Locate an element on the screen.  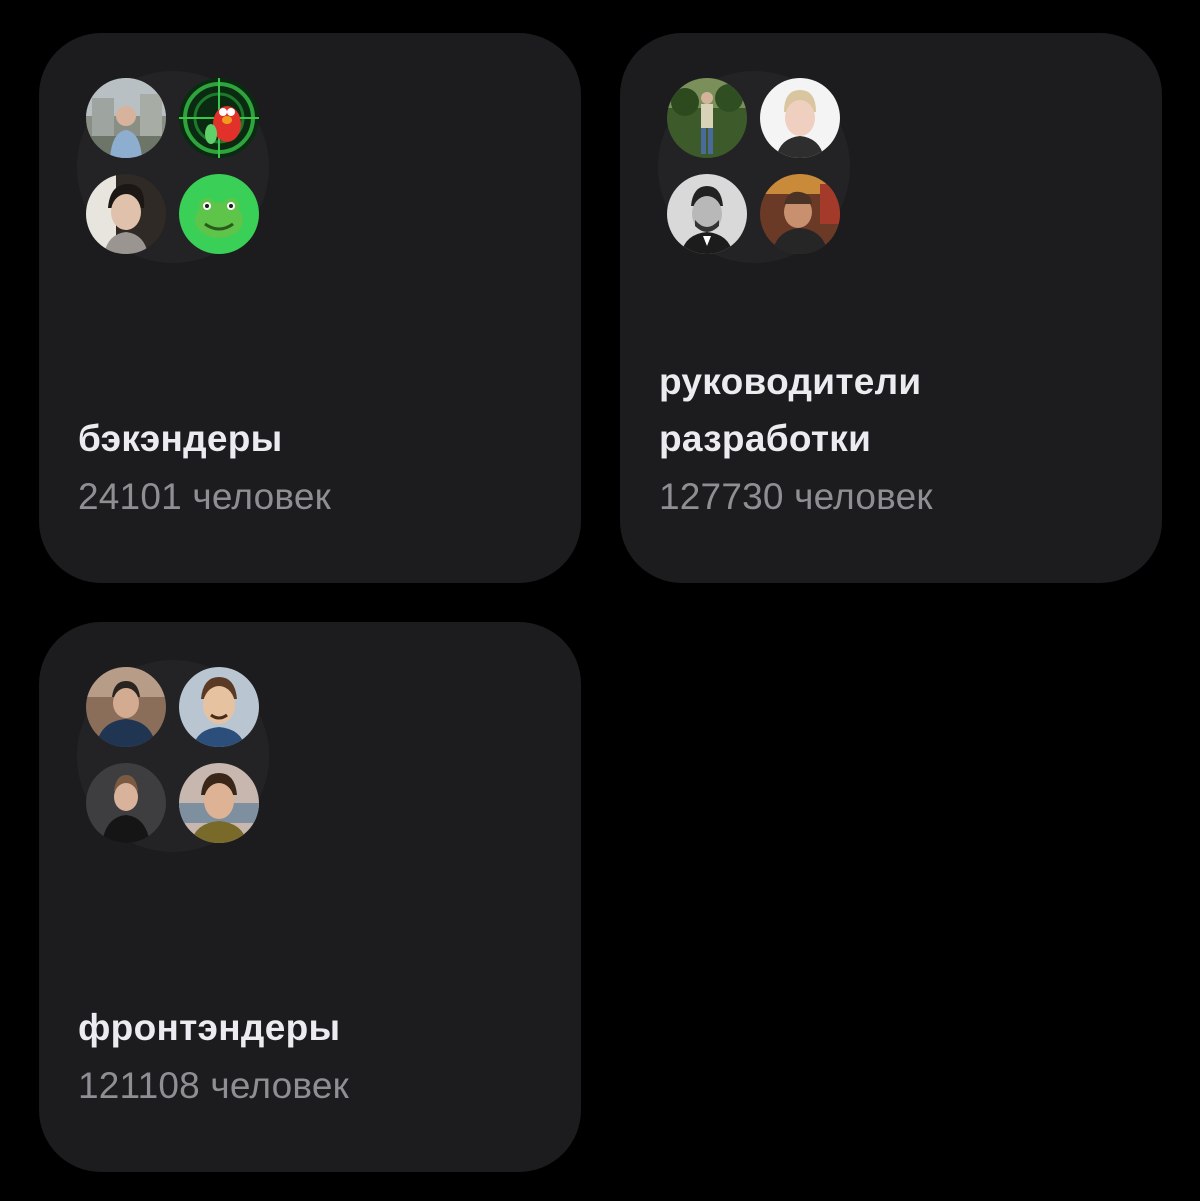
group-title: руководители разработки is located at coordinates (790, 410).